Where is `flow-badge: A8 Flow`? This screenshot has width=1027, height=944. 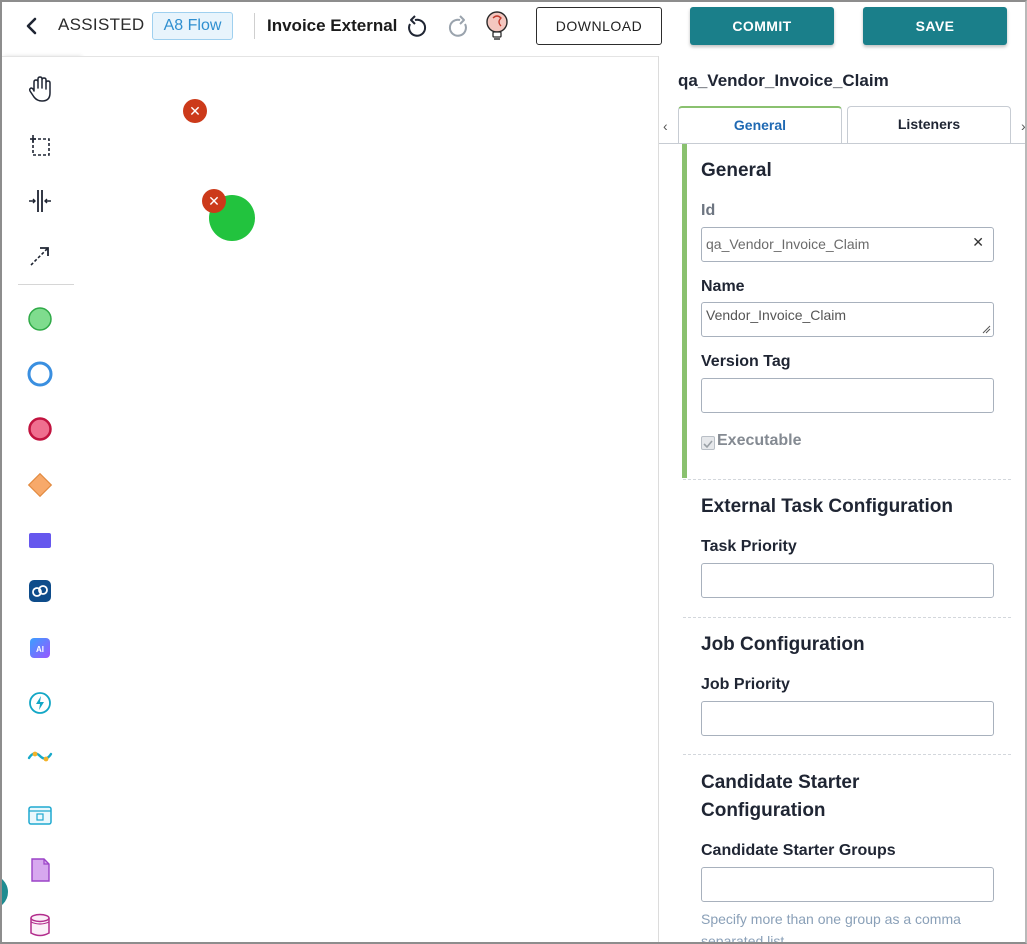 flow-badge: A8 Flow is located at coordinates (192, 26).